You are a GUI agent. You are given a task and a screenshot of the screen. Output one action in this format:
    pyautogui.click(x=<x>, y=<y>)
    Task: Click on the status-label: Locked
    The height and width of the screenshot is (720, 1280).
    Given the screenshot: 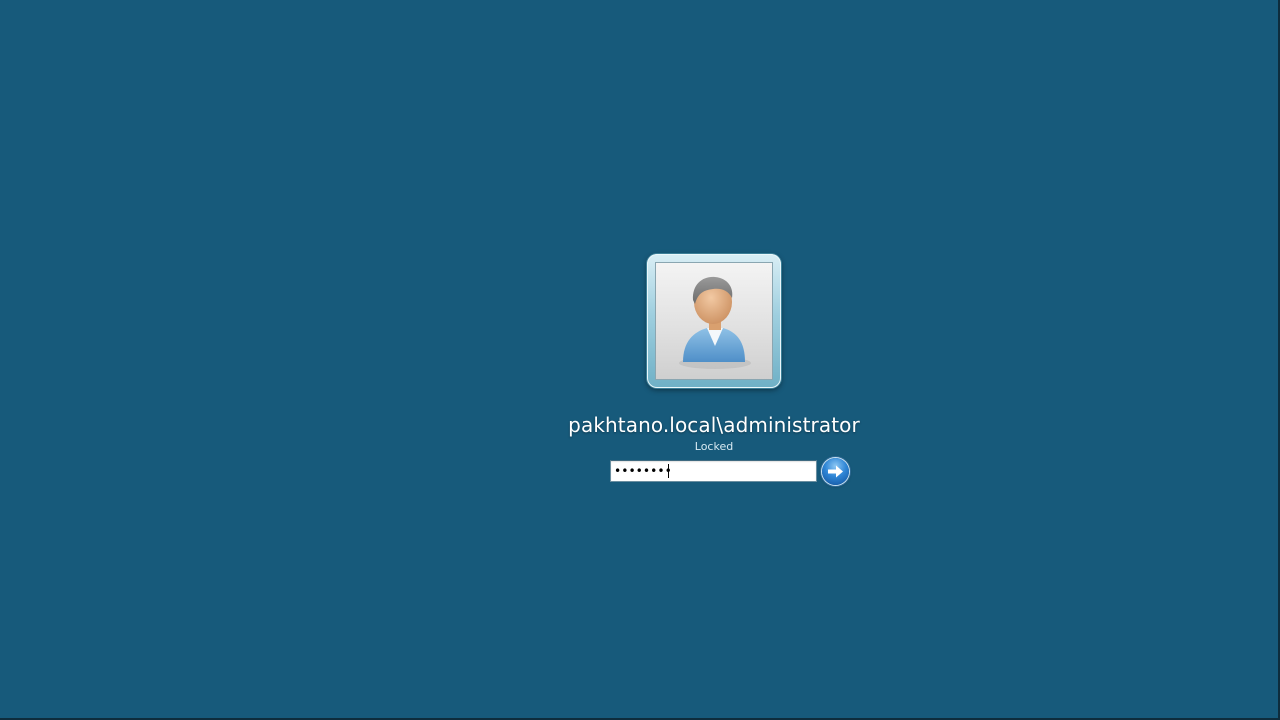 What is the action you would take?
    pyautogui.click(x=714, y=446)
    